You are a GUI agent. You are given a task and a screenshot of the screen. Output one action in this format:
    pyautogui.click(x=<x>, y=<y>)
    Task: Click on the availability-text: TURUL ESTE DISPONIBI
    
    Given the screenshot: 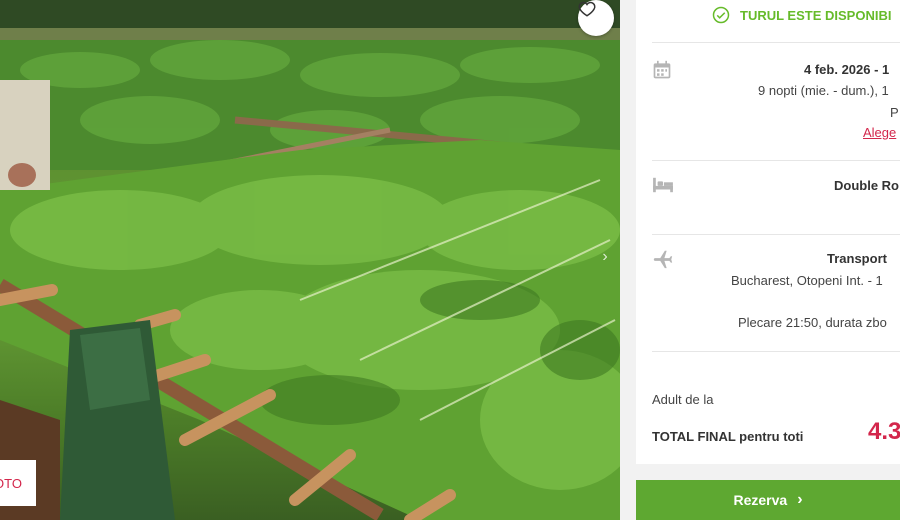 What is the action you would take?
    pyautogui.click(x=816, y=15)
    